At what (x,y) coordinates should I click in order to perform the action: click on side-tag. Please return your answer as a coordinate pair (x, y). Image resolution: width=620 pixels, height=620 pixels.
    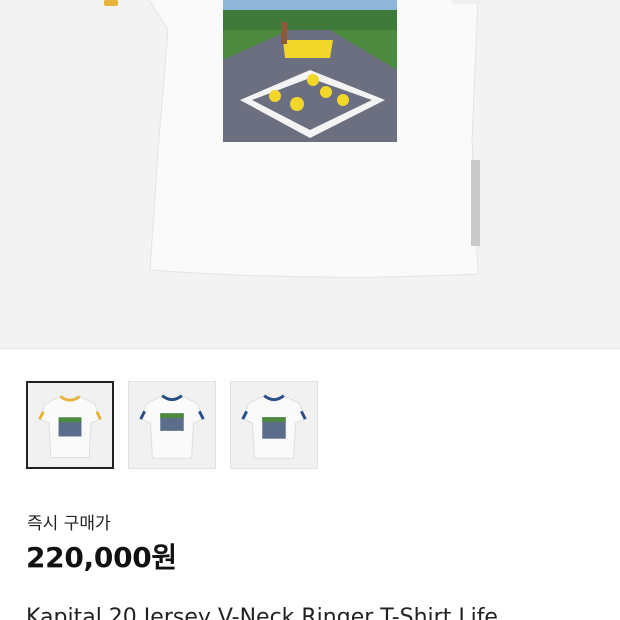
    Looking at the image, I should click on (475, 203).